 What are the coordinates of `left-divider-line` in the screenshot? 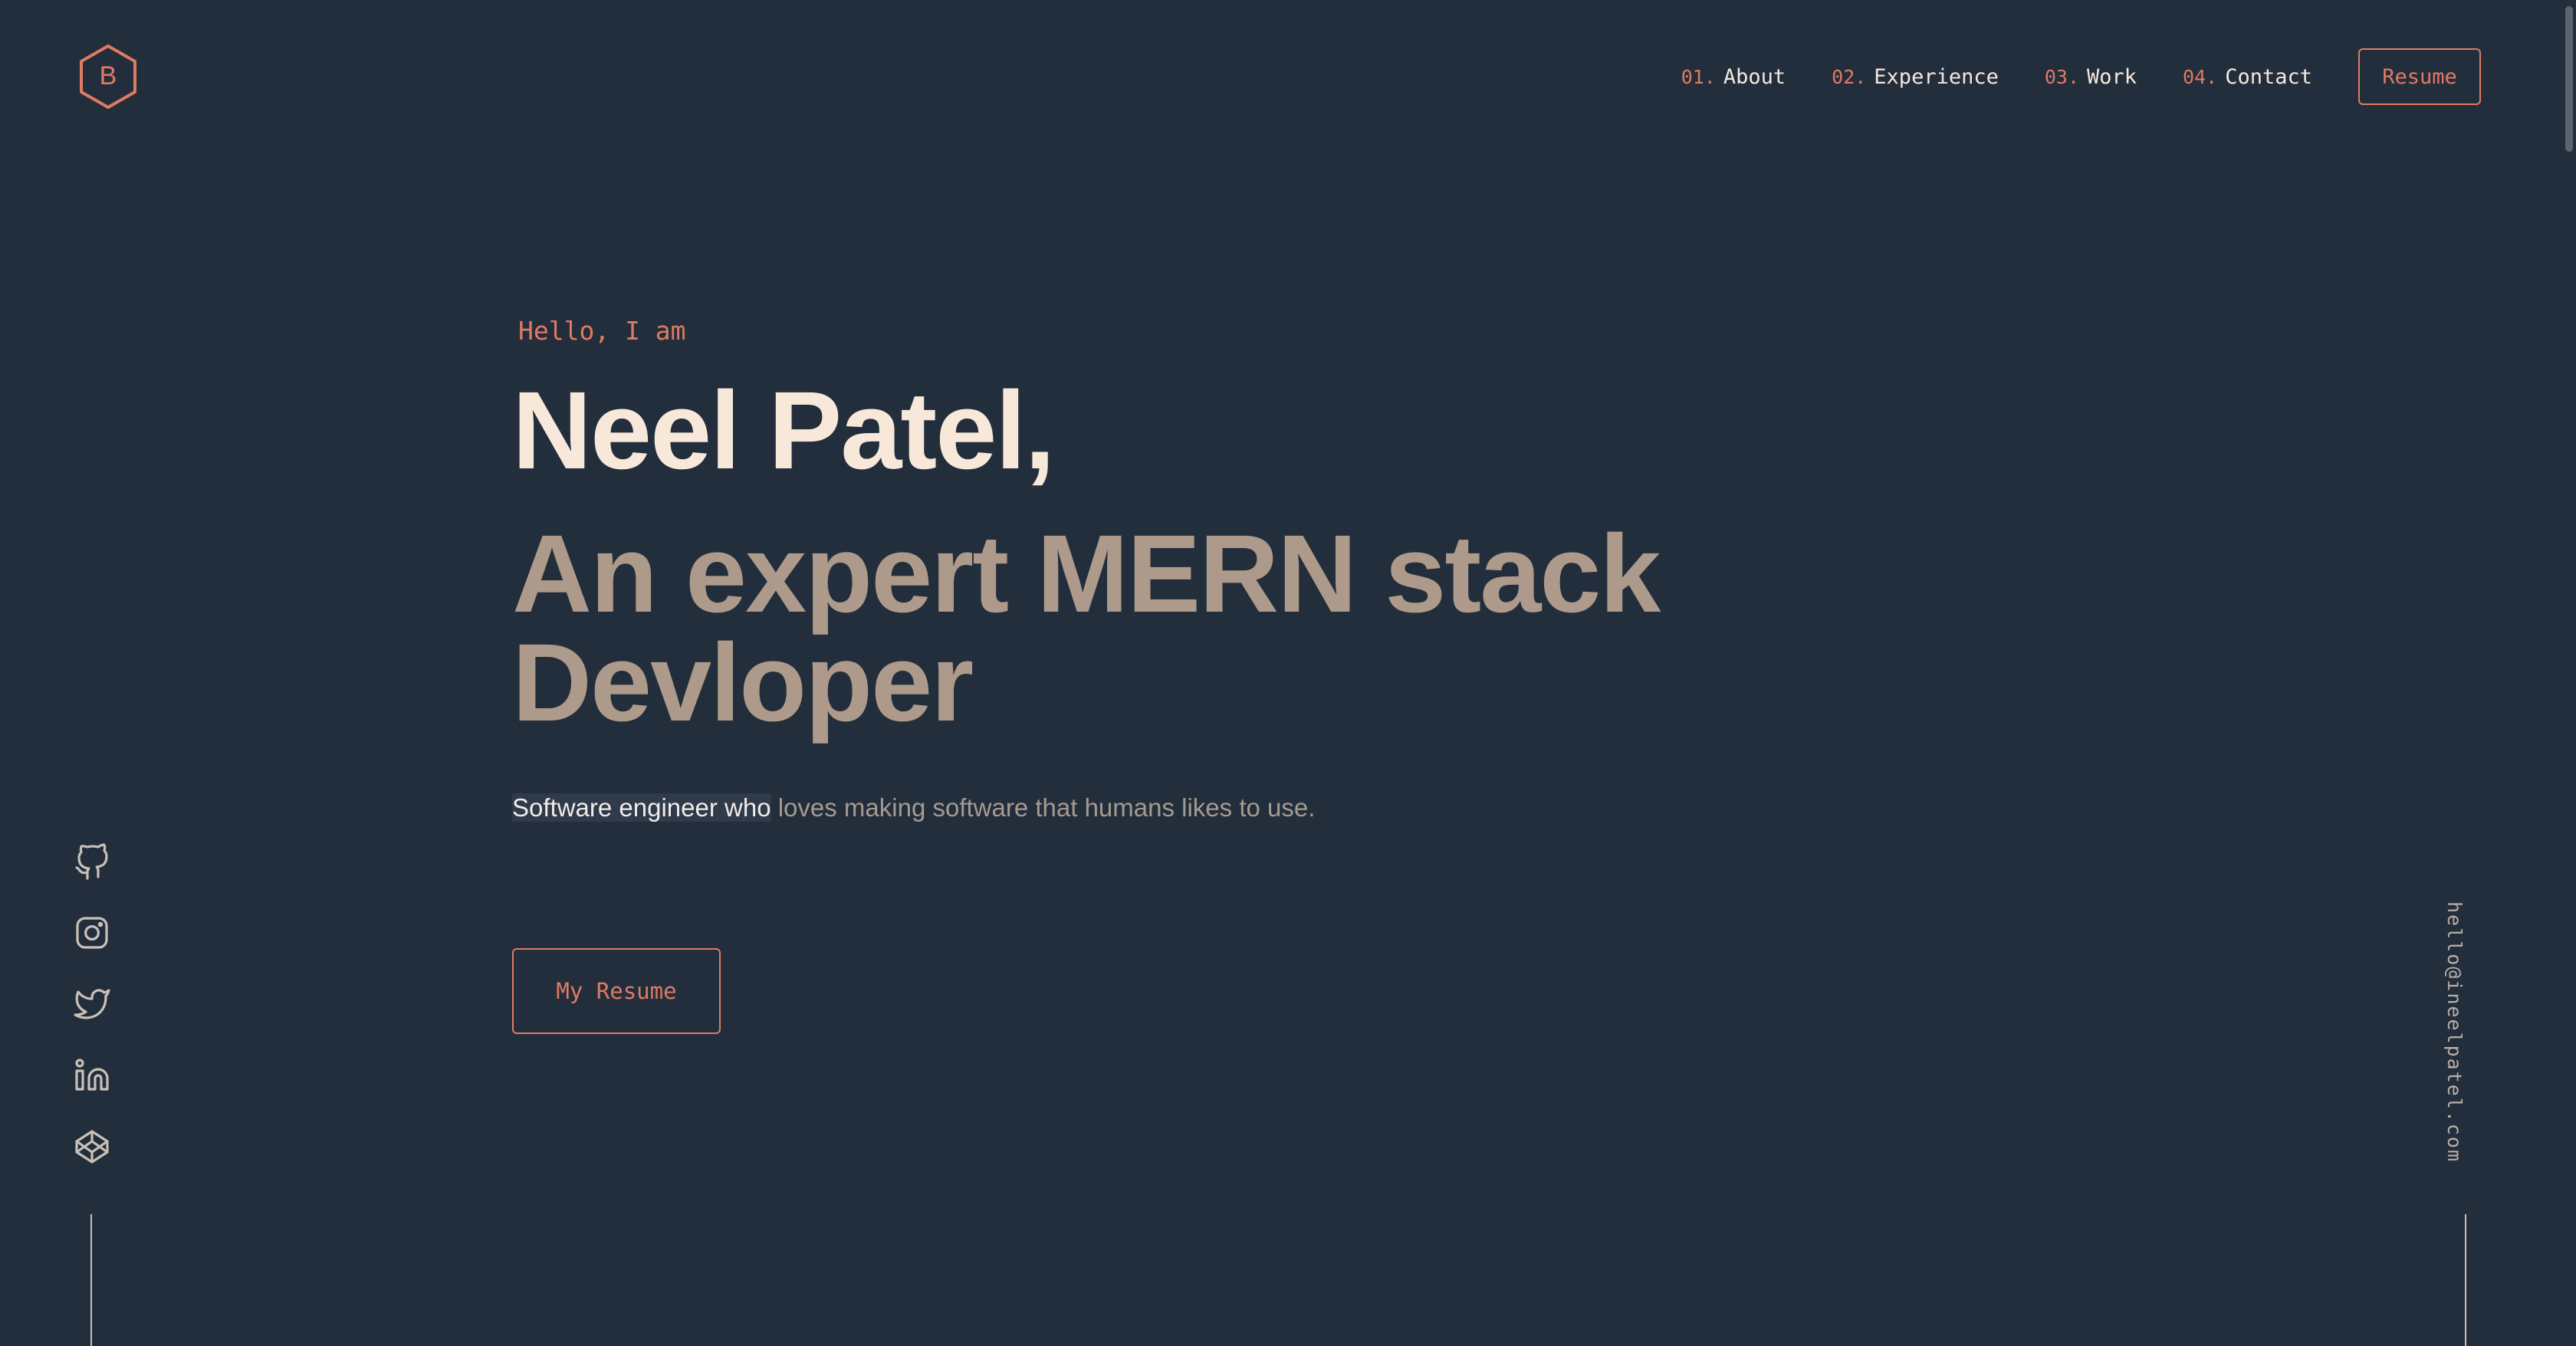 It's located at (91, 1280).